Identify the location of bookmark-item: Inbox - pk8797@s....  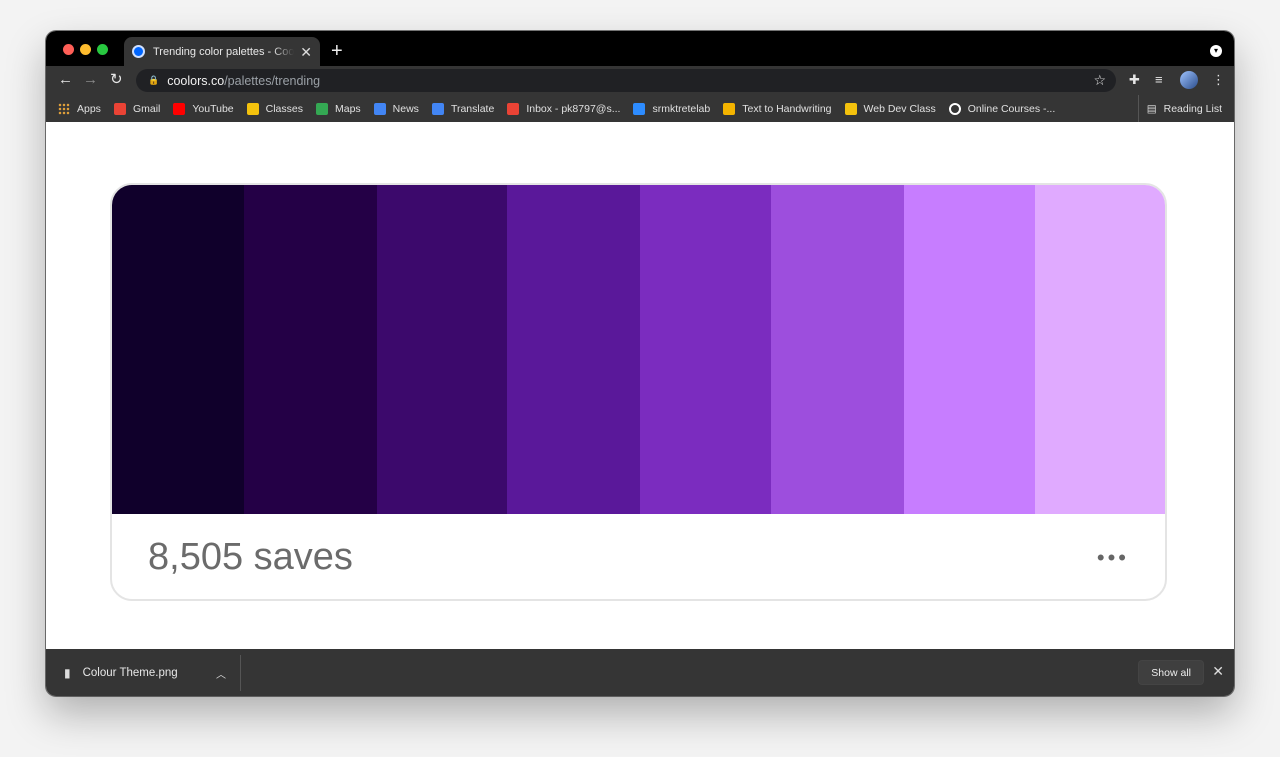
(564, 108).